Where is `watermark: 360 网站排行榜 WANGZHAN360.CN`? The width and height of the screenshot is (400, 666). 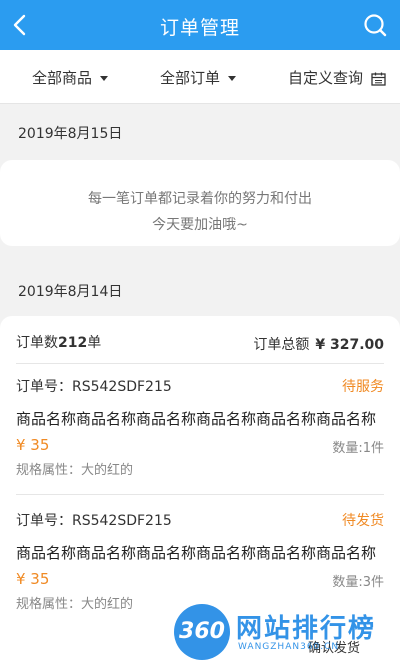
watermark: 360 网站排行榜 WANGZHAN360.CN is located at coordinates (284, 632).